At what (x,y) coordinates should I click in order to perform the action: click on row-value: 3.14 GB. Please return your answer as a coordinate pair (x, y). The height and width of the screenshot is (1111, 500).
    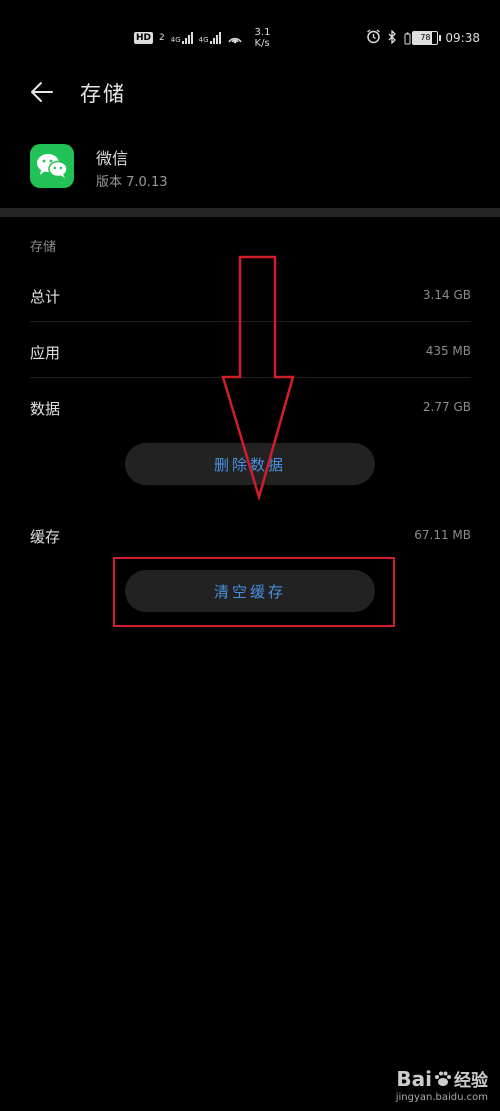
    Looking at the image, I should click on (446, 295).